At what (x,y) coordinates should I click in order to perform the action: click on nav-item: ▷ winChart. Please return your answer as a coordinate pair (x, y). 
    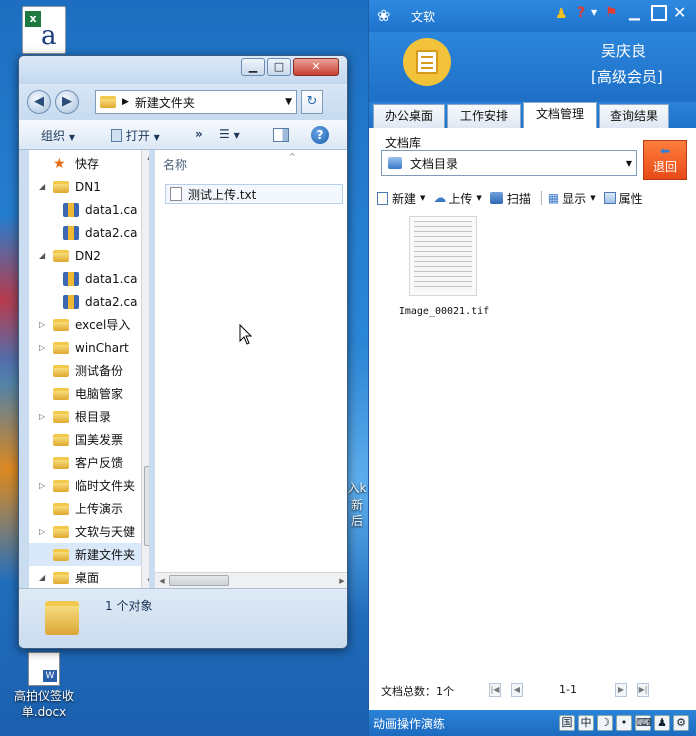
    Looking at the image, I should click on (88, 347).